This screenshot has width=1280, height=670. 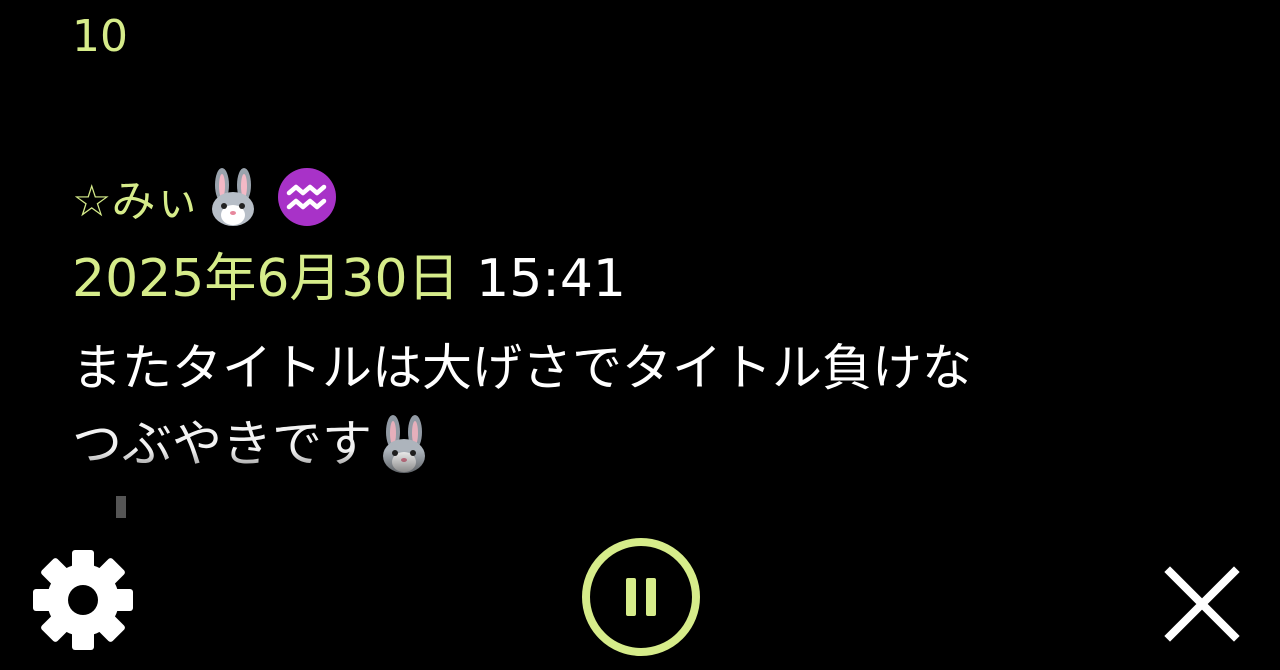 What do you see at coordinates (100, 36) in the screenshot?
I see `post-count: 10` at bounding box center [100, 36].